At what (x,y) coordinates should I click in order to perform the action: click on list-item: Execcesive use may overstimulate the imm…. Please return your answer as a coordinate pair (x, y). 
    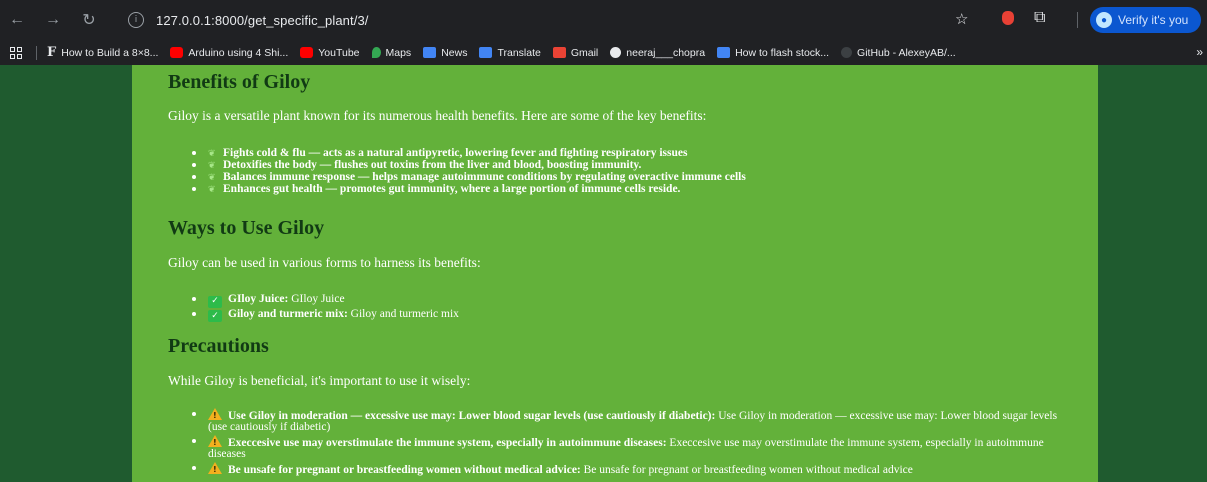
    Looking at the image, I should click on (627, 447).